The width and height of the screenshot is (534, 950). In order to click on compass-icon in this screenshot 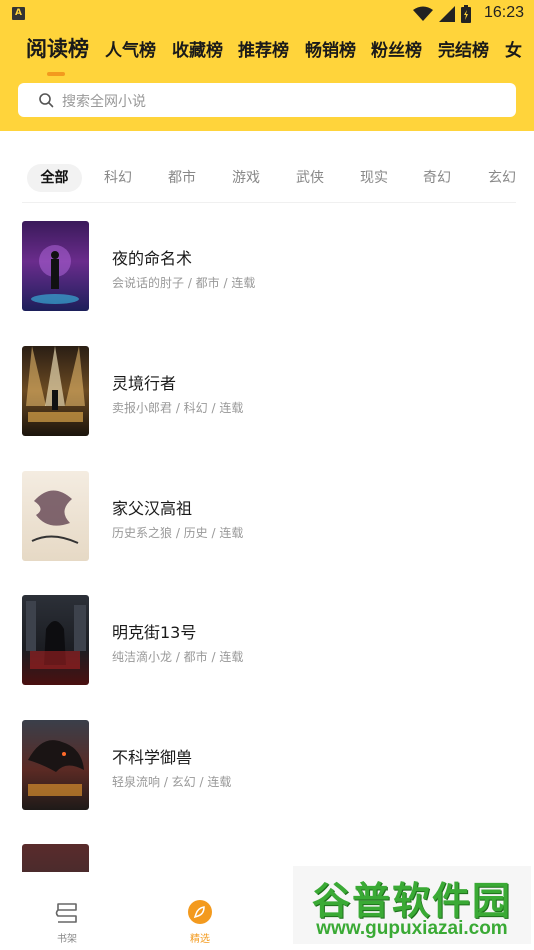, I will do `click(200, 912)`.